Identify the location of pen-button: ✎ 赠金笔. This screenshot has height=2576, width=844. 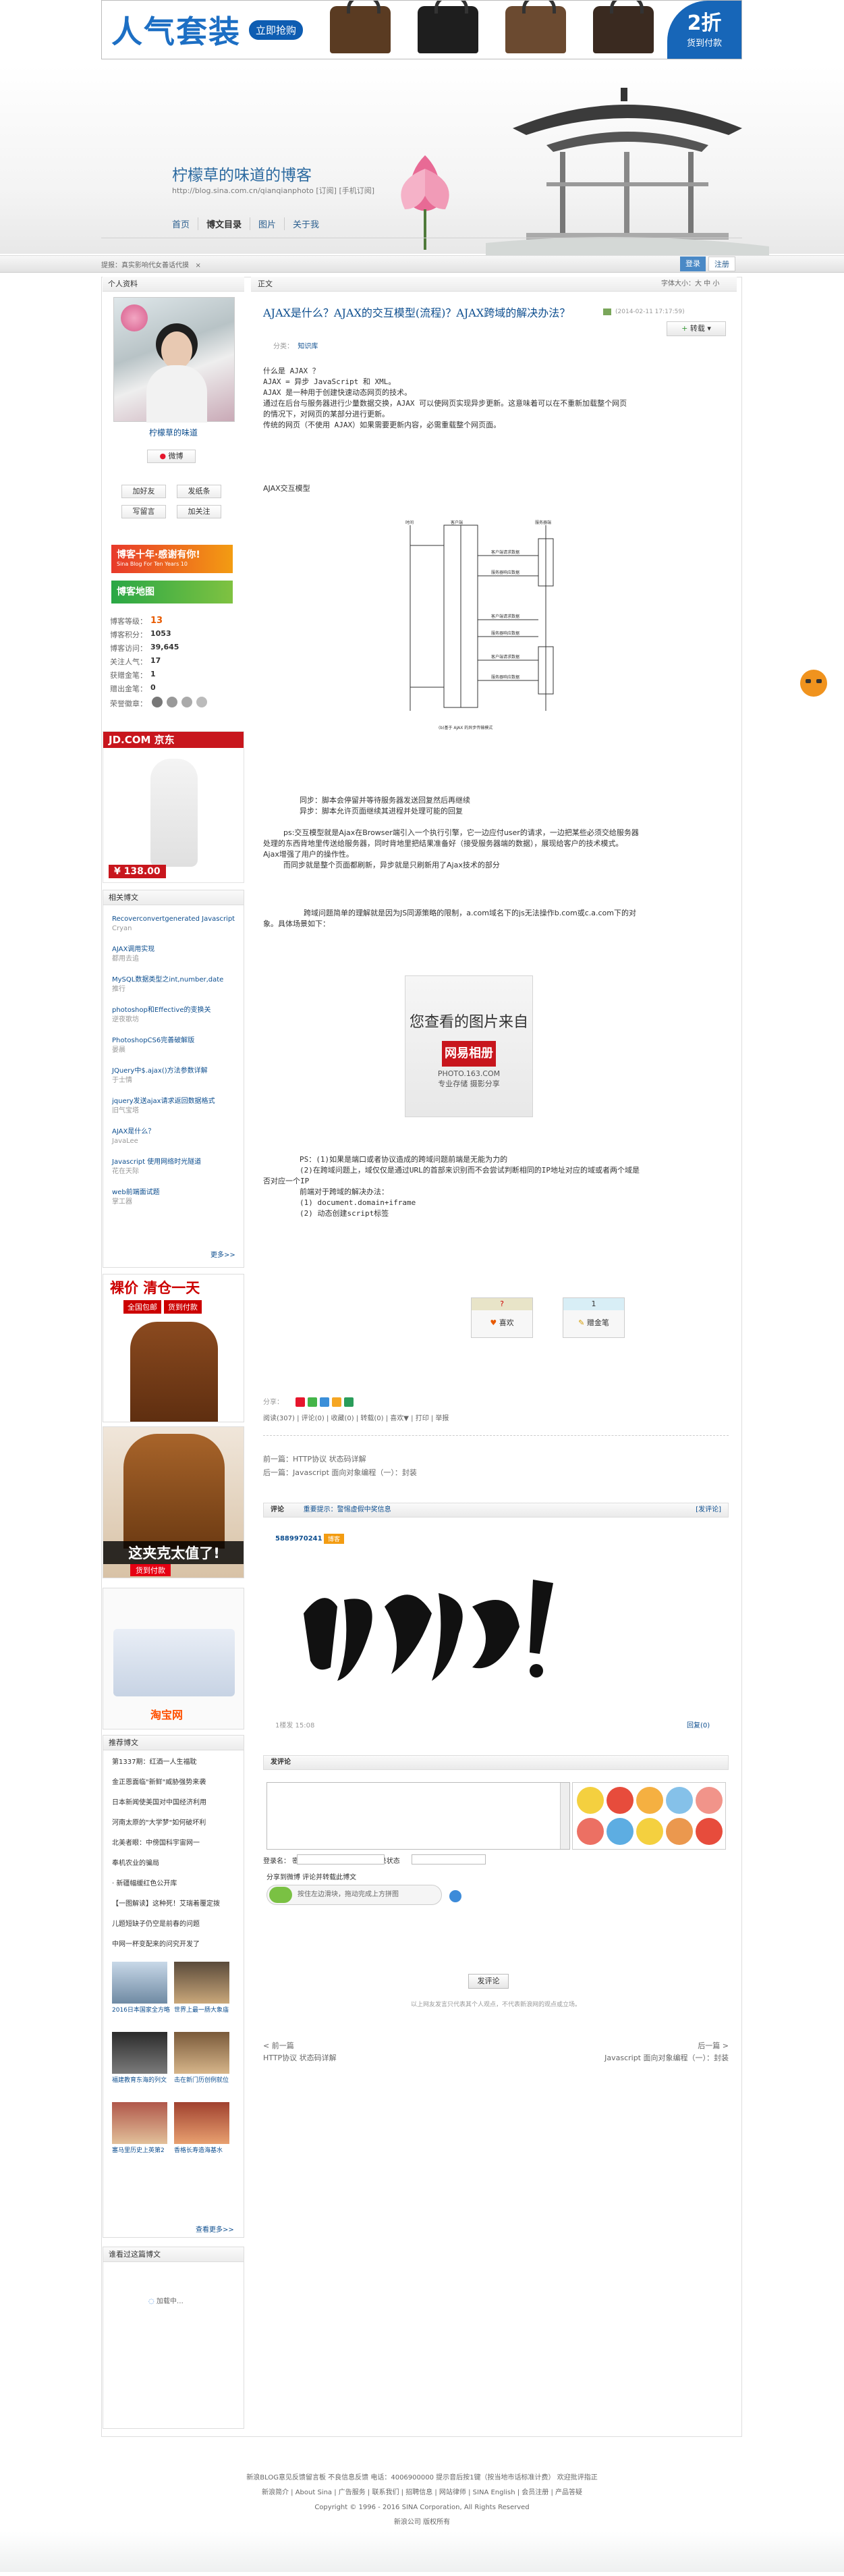
(593, 1322).